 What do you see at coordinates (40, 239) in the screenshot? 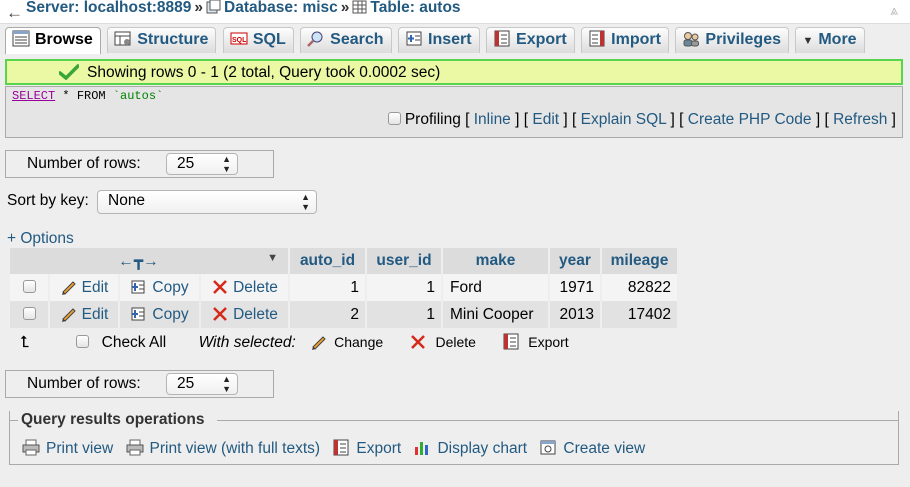
I see `options-link: + Options` at bounding box center [40, 239].